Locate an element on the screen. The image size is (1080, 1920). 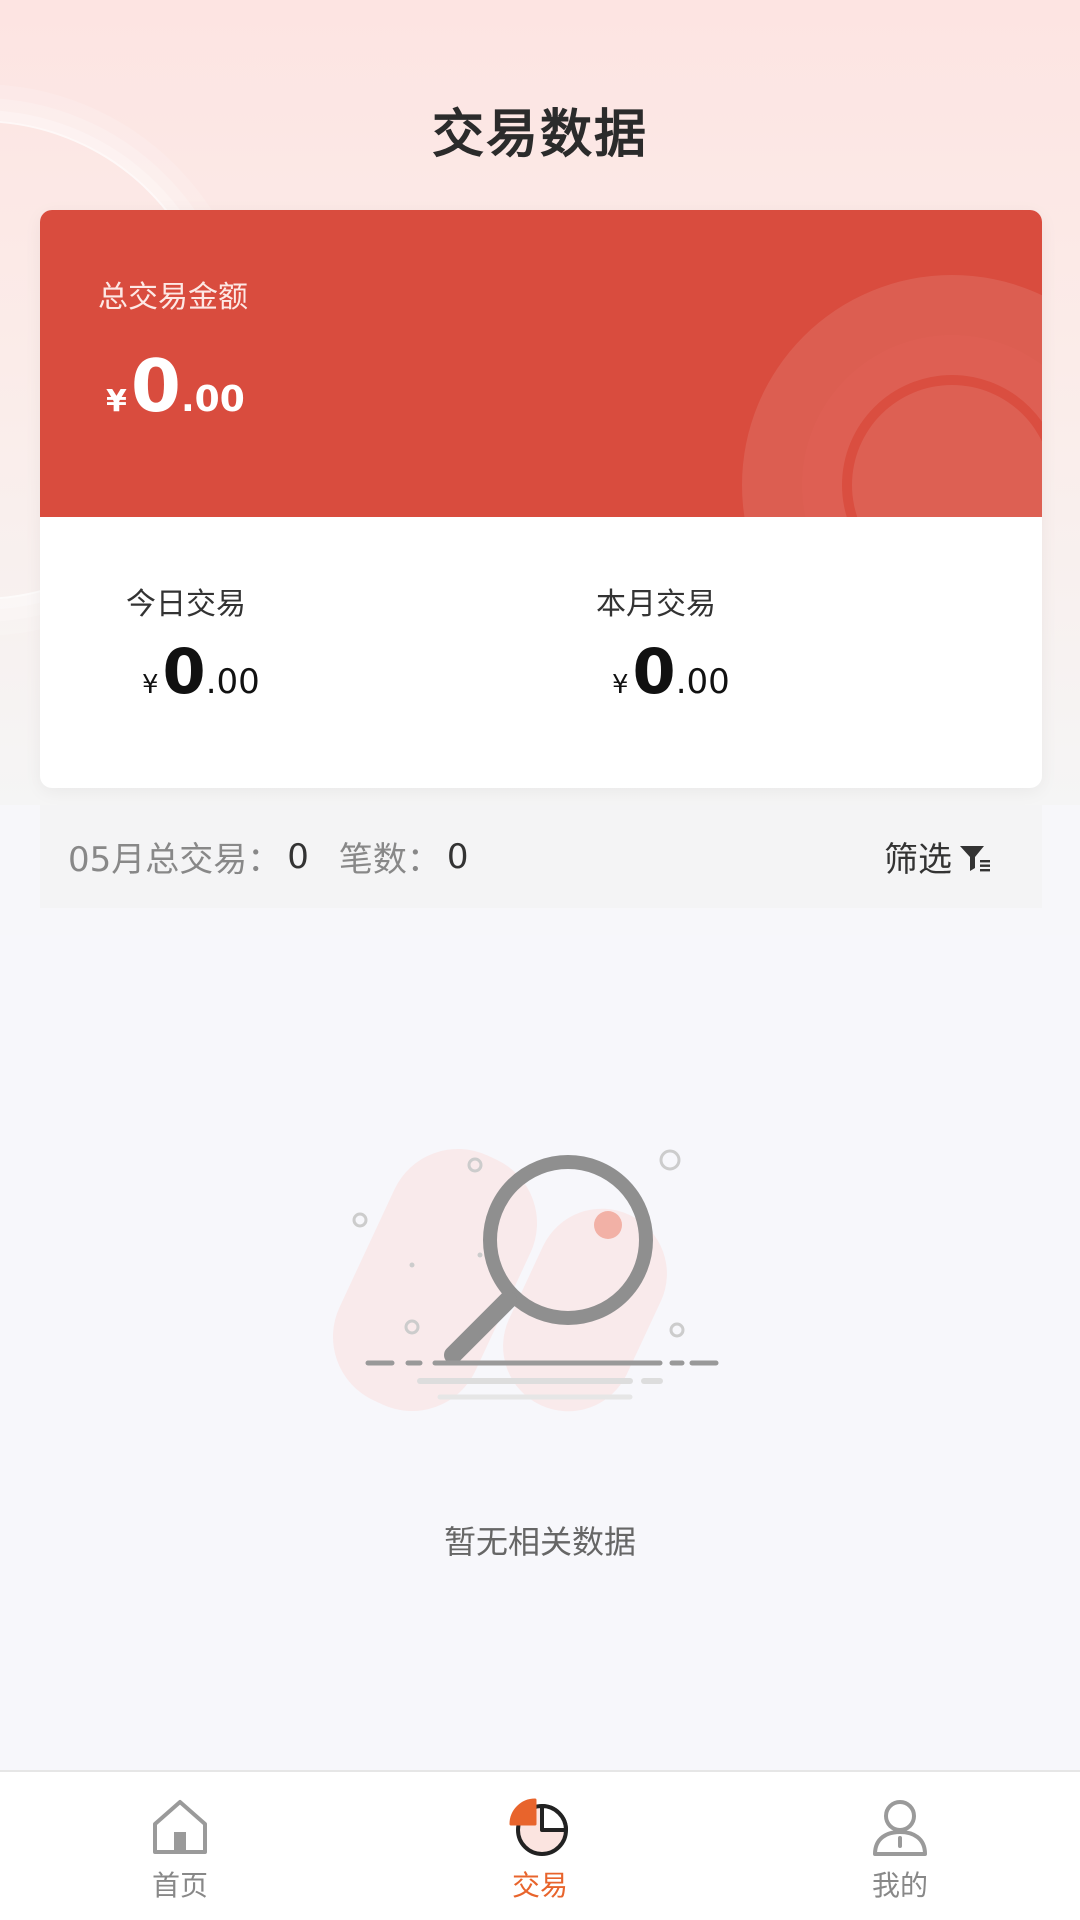
bottom-tab-bar: 首页 交易 我的 is located at coordinates (540, 1845).